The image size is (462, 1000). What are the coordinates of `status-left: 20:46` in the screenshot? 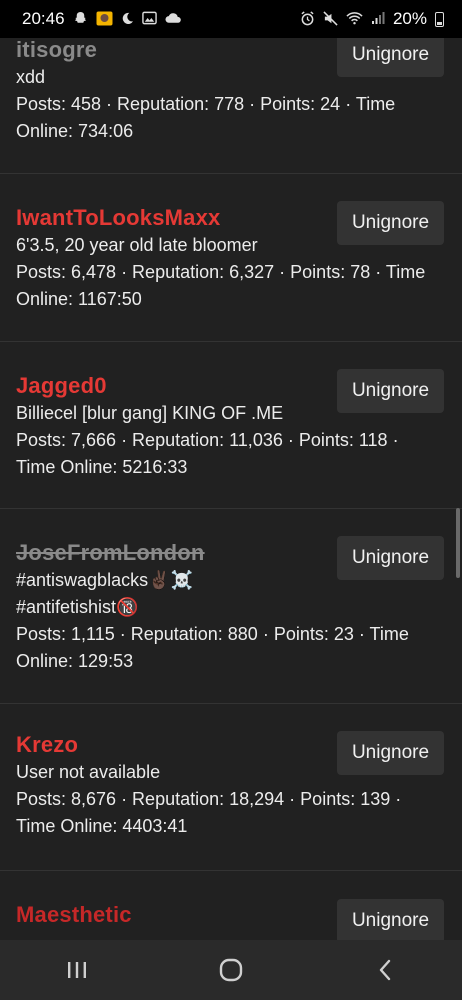 It's located at (102, 19).